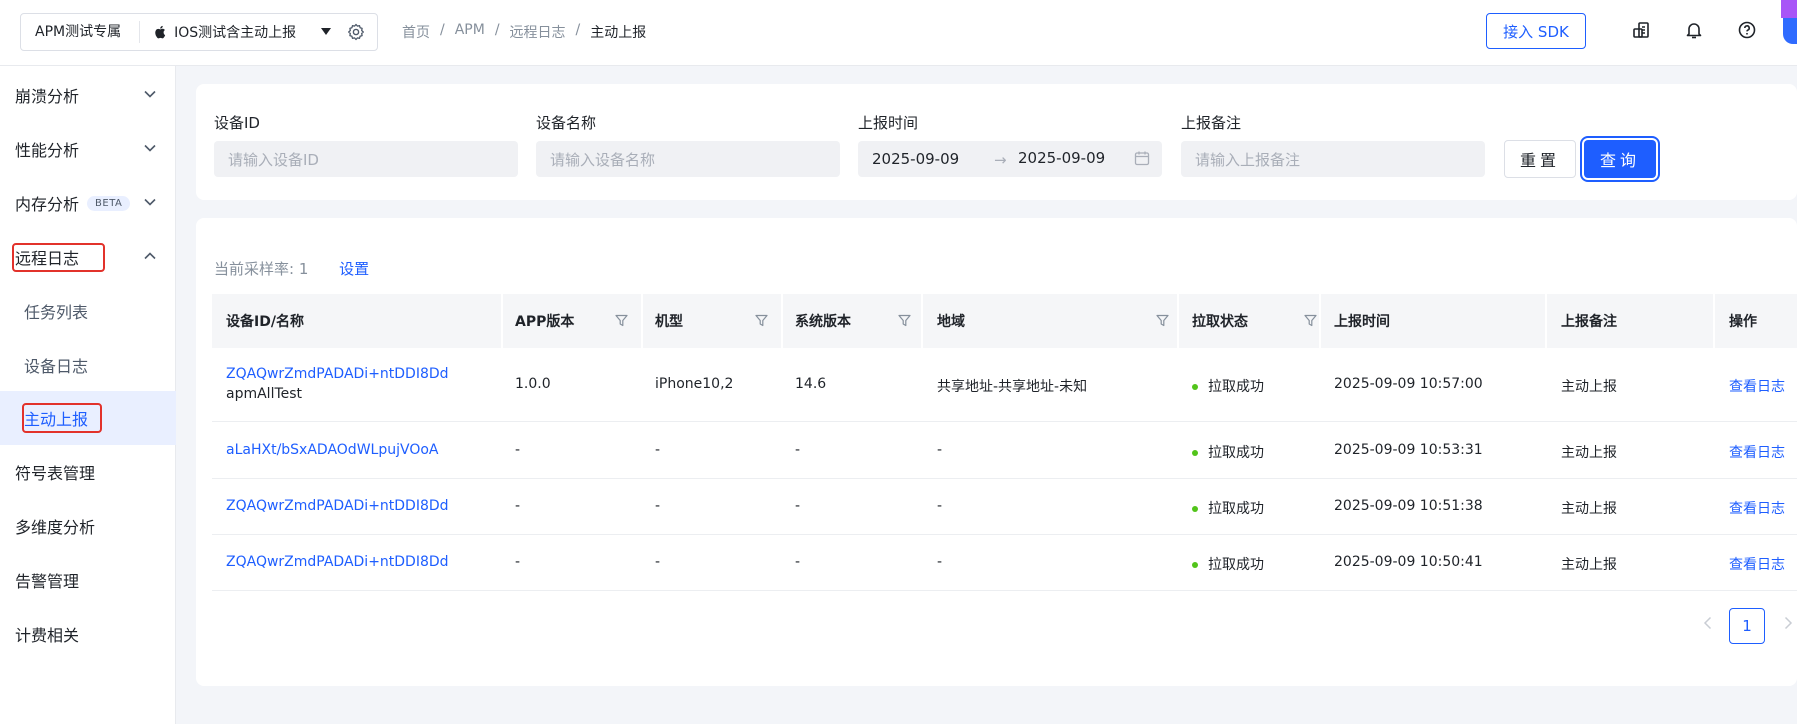 This screenshot has width=1797, height=724. What do you see at coordinates (88, 526) in the screenshot?
I see `sidebar-item-multi-dimension: 多维度分析` at bounding box center [88, 526].